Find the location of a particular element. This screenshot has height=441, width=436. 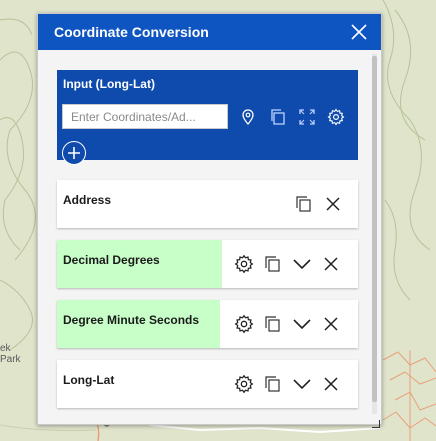

widget-header: Coordinate Conversion is located at coordinates (209, 32).